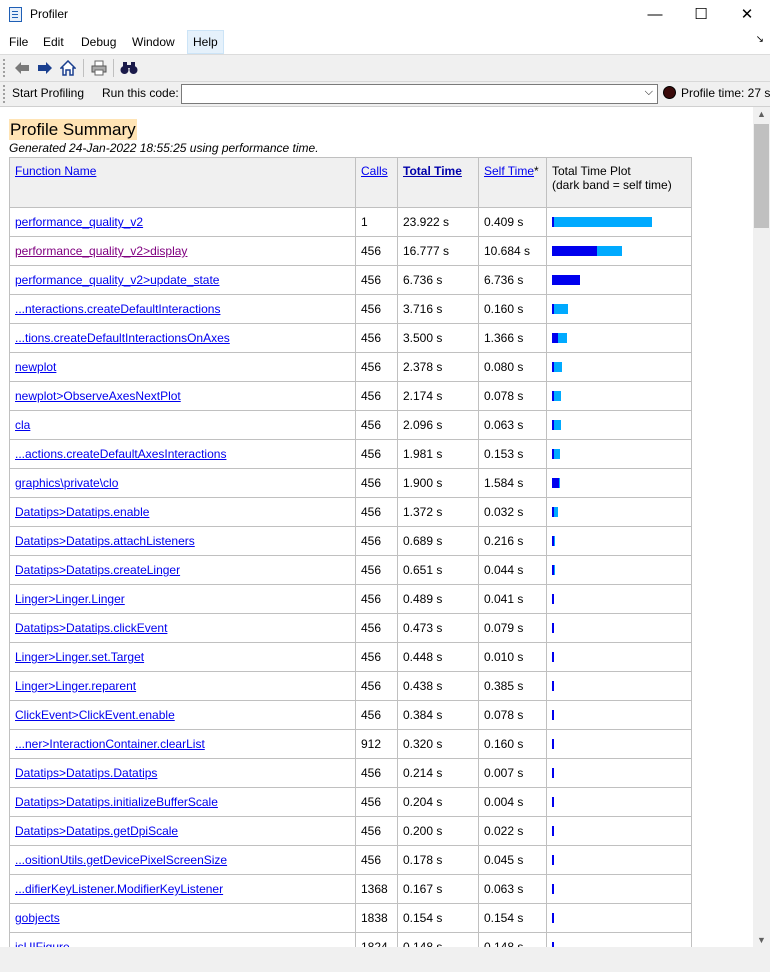 Image resolution: width=770 pixels, height=972 pixels. Describe the element at coordinates (512, 599) in the screenshot. I see `self-time-cell: 0.041 s` at that location.